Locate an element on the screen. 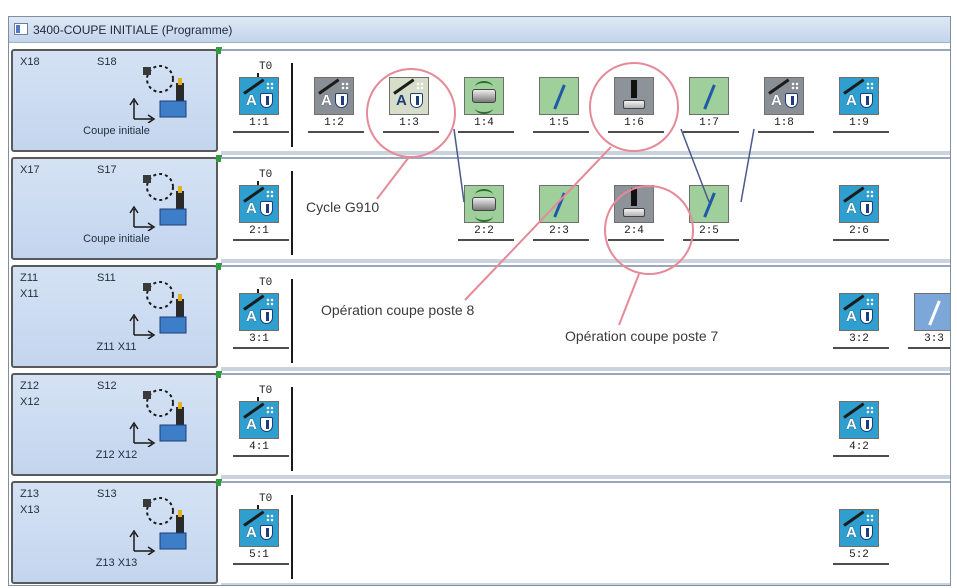  operation-label: 2:6 is located at coordinates (859, 231).